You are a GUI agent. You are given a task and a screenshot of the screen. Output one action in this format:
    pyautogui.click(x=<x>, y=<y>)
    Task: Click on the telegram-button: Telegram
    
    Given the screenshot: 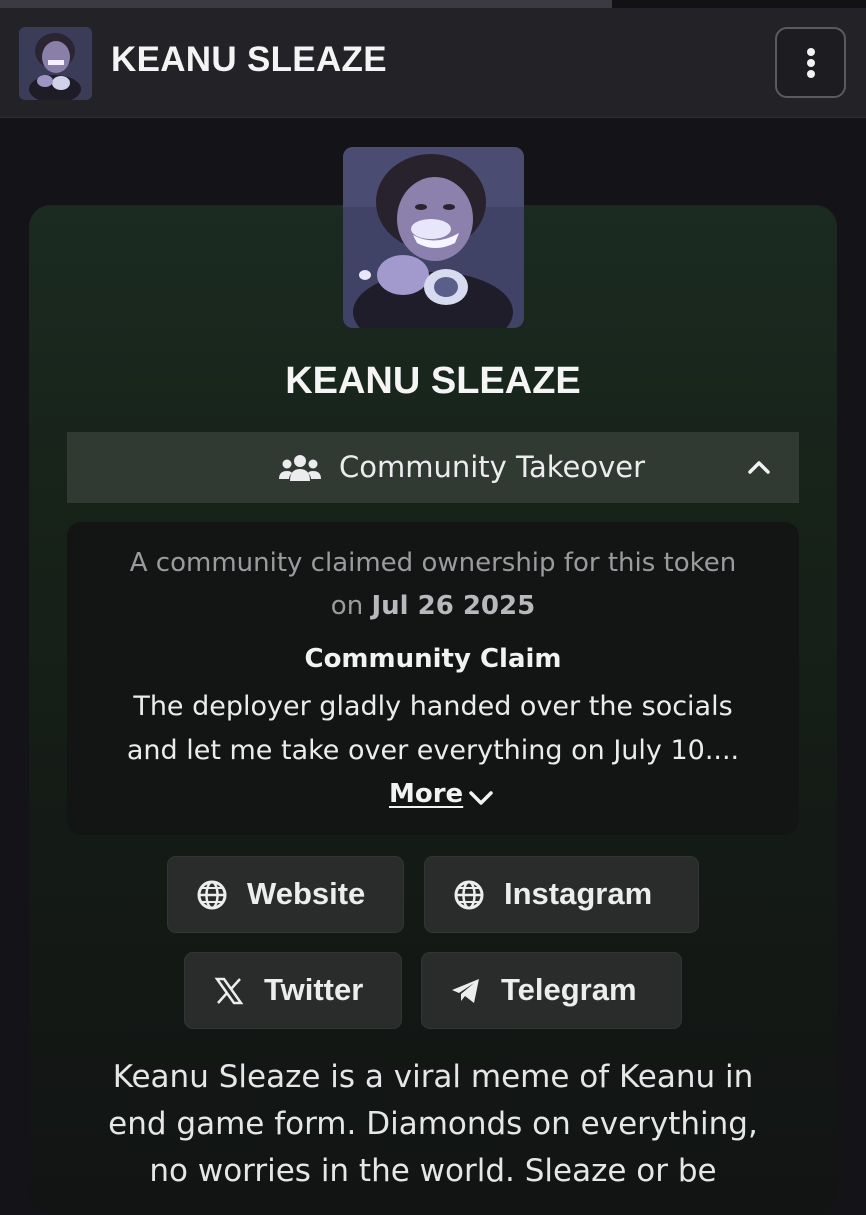 What is the action you would take?
    pyautogui.click(x=551, y=990)
    